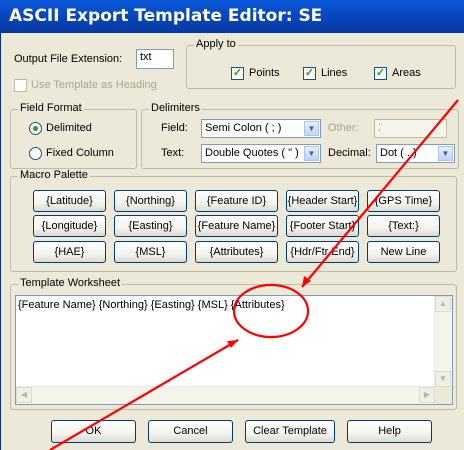 Image resolution: width=464 pixels, height=450 pixels. I want to click on delimited-radio, so click(35, 128).